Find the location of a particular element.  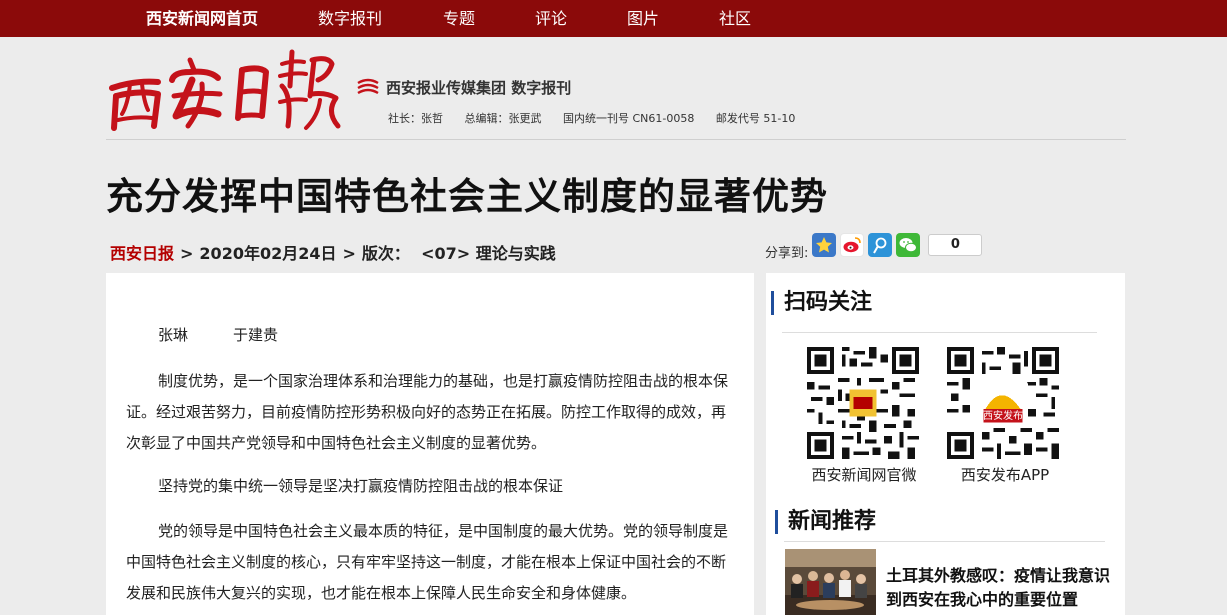

share-count: 0 is located at coordinates (955, 245).